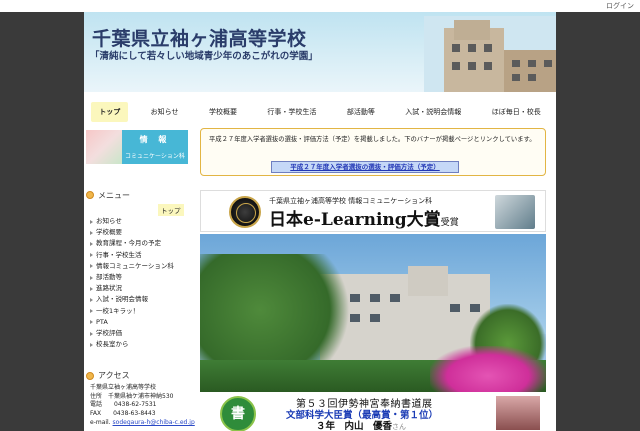 The width and height of the screenshot is (640, 431). What do you see at coordinates (291, 112) in the screenshot?
I see `nav-item-events: 行事・学校生活` at bounding box center [291, 112].